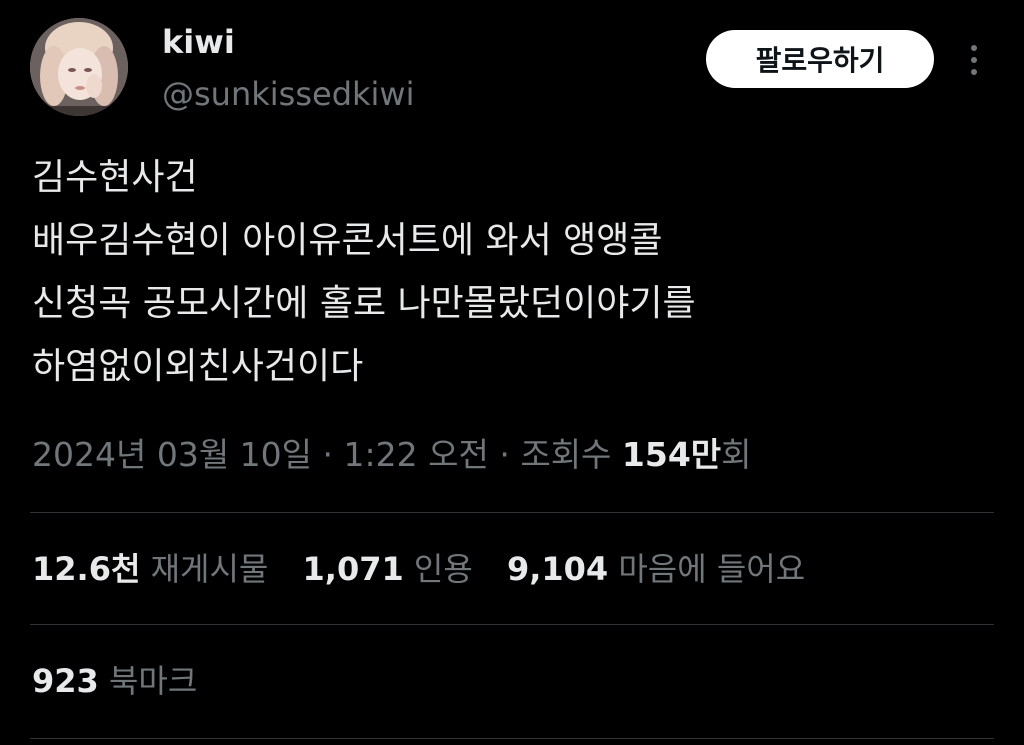 This screenshot has width=1024, height=745. I want to click on likes-stat: 9,104 마음에 들어요, so click(656, 569).